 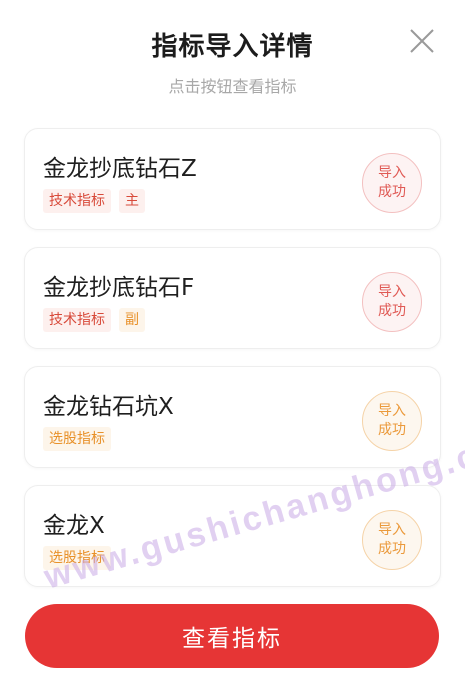 What do you see at coordinates (232, 536) in the screenshot?
I see `indicator-card: 金龙X 选股指标 导入成功` at bounding box center [232, 536].